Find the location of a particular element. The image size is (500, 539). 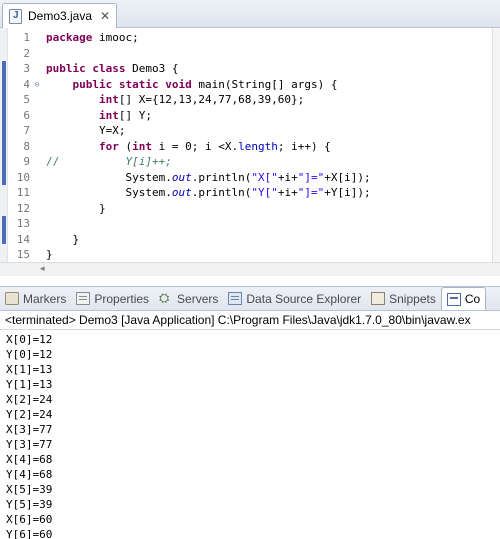

close-icon: ✕ is located at coordinates (105, 16).